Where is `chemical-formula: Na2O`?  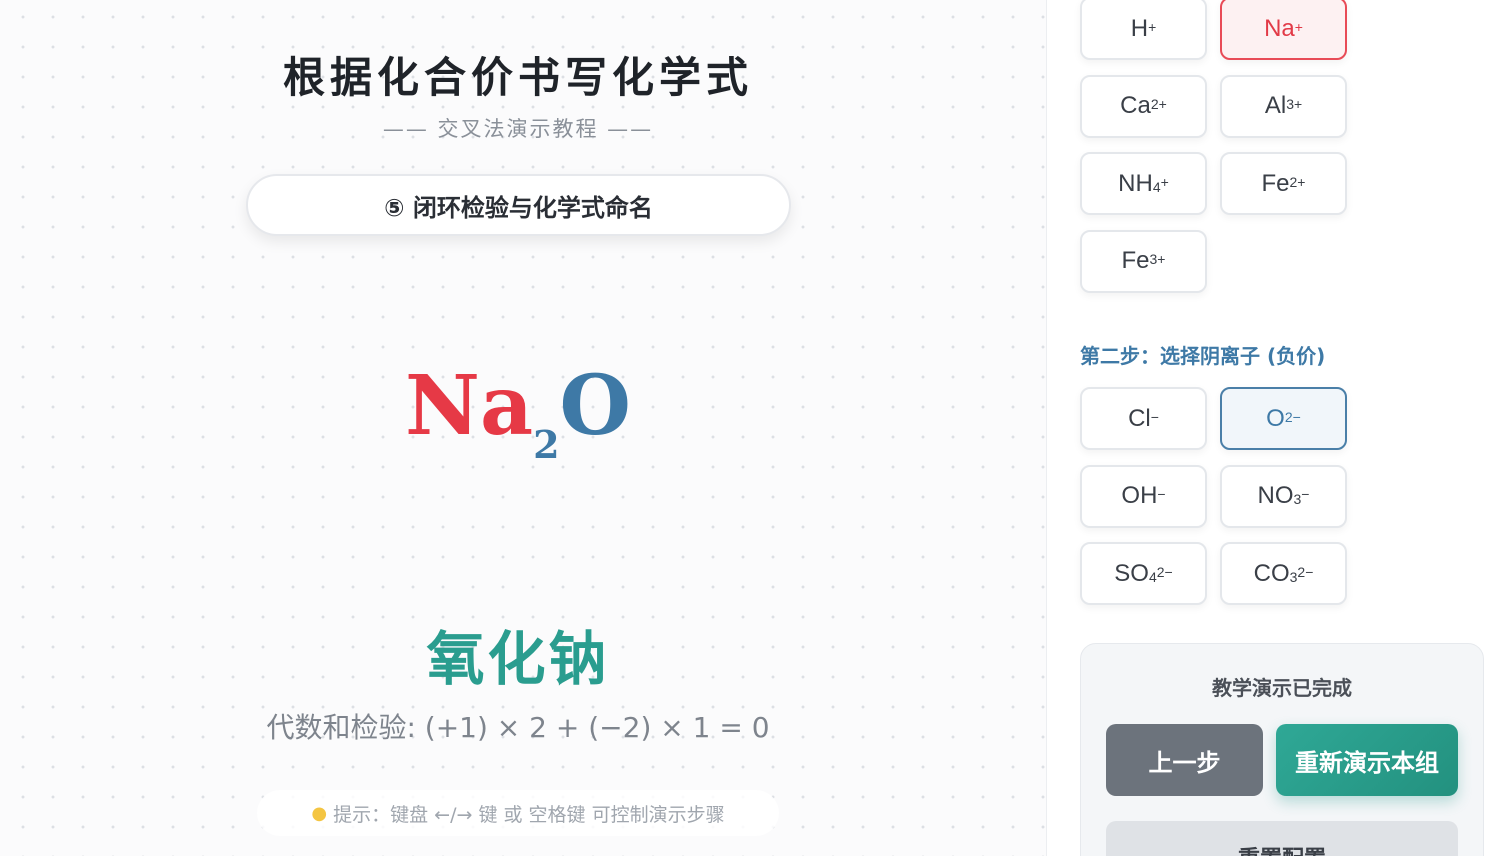
chemical-formula: Na2O is located at coordinates (518, 414).